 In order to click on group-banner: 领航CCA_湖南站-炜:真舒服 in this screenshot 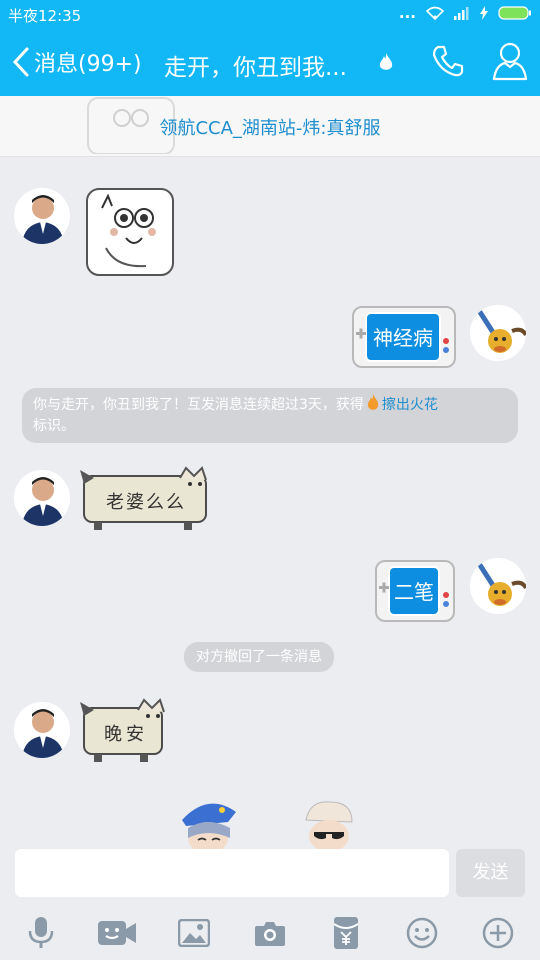, I will do `click(270, 126)`.